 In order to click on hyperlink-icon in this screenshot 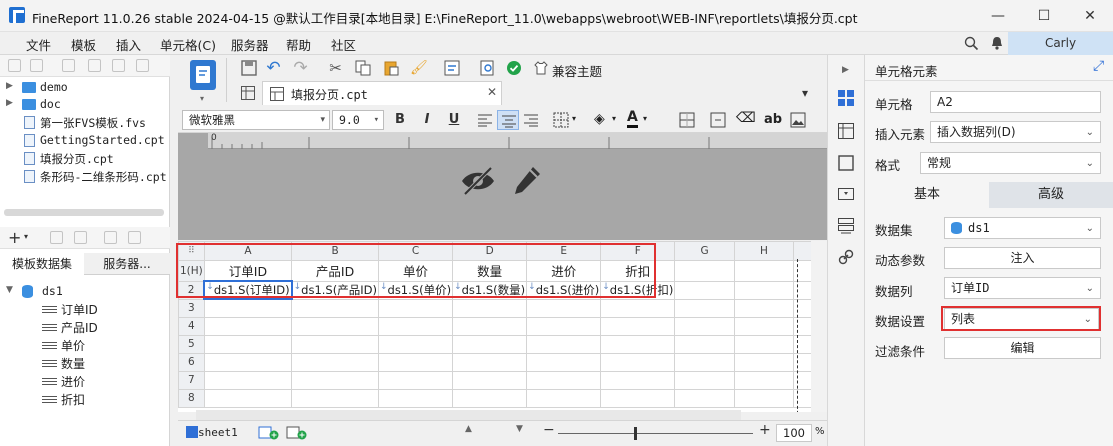, I will do `click(846, 257)`.